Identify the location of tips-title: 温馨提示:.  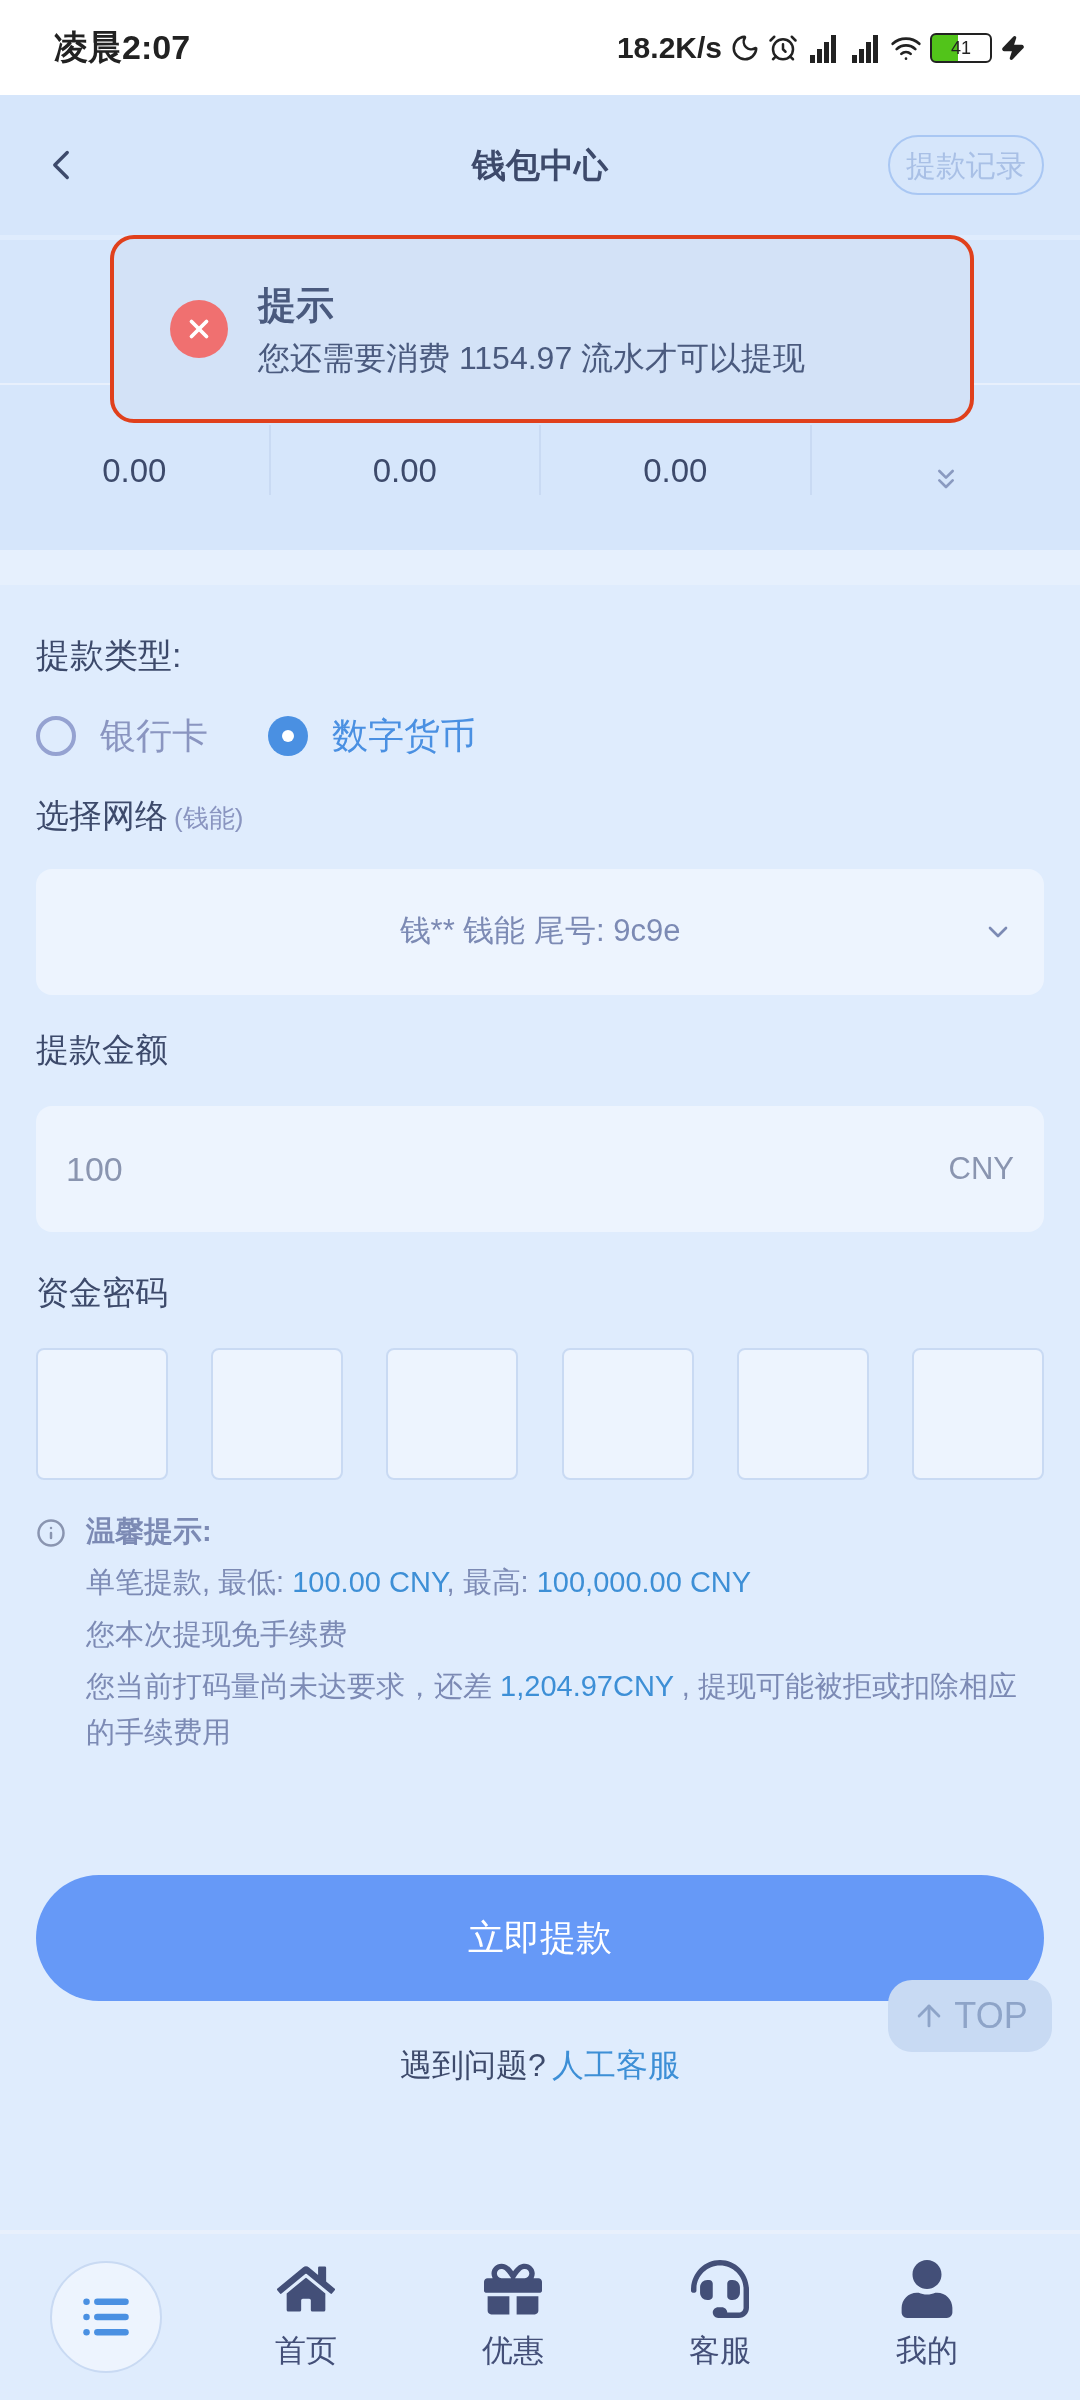
(149, 1531).